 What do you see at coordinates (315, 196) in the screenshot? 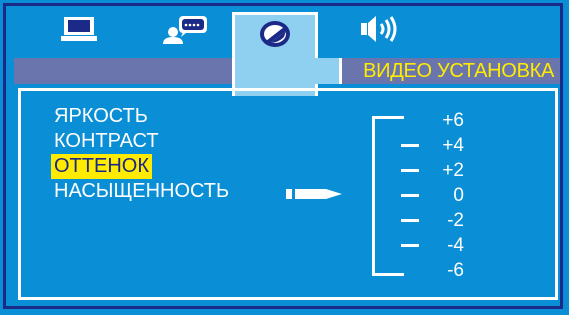
I see `pointer-arrow-icon` at bounding box center [315, 196].